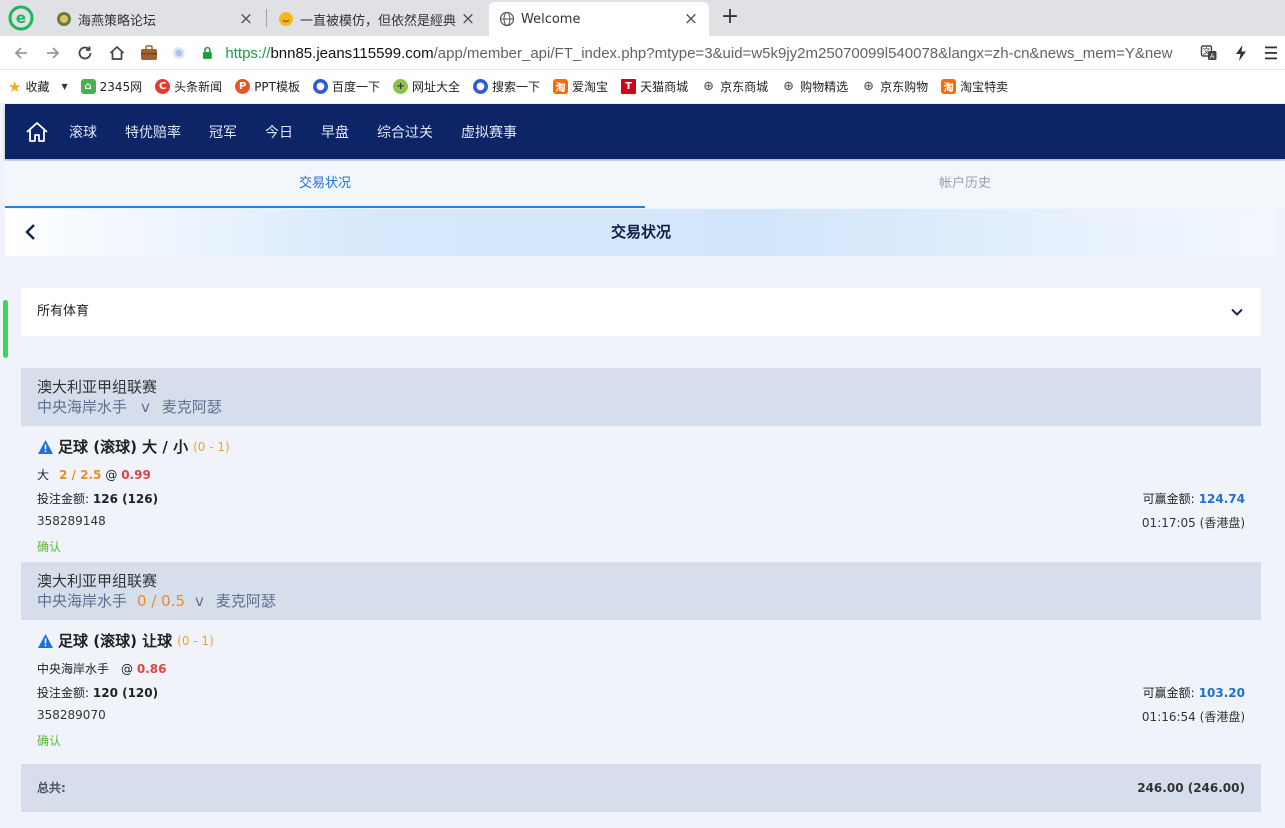  Describe the element at coordinates (80, 475) in the screenshot. I see `selection-line: 2 / 2.5` at that location.